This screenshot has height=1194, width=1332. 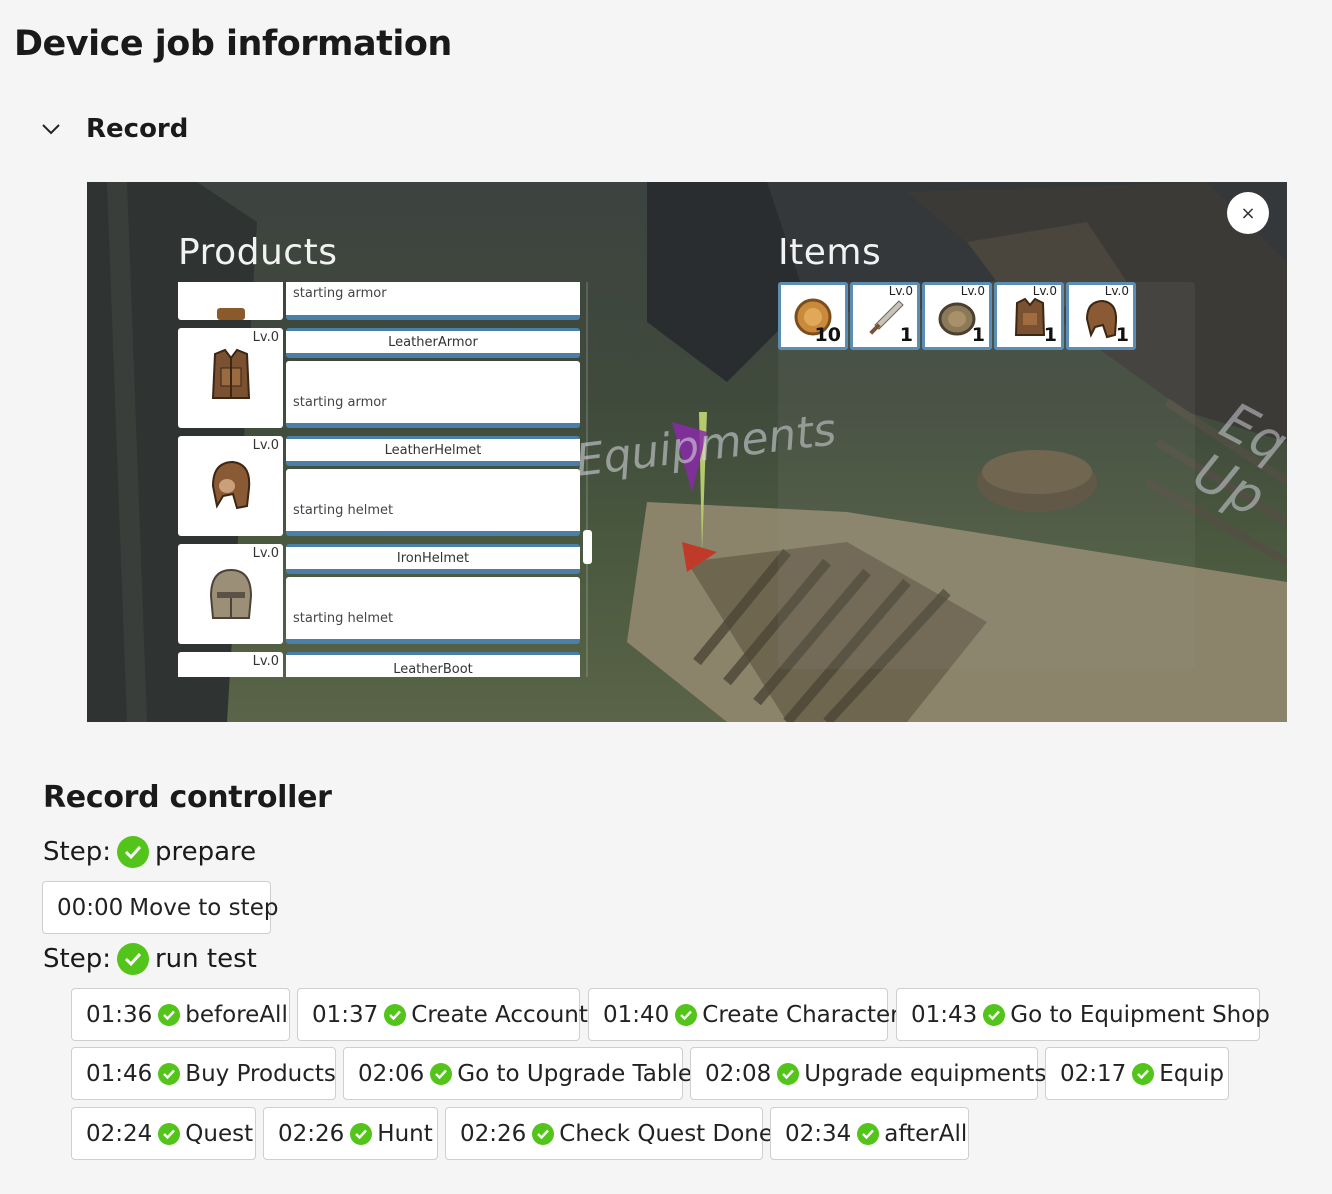 I want to click on record-collapse-header: Record, so click(x=114, y=129).